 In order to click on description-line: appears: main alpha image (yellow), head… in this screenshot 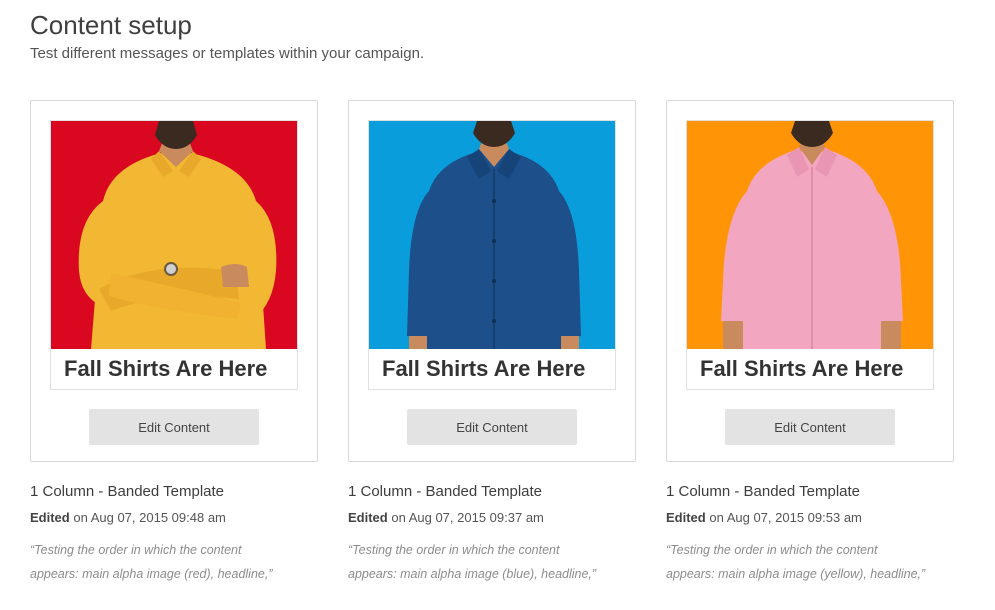, I will do `click(796, 574)`.